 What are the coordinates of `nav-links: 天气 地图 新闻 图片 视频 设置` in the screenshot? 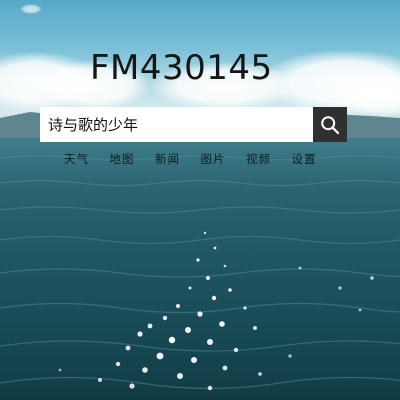 It's located at (200, 159).